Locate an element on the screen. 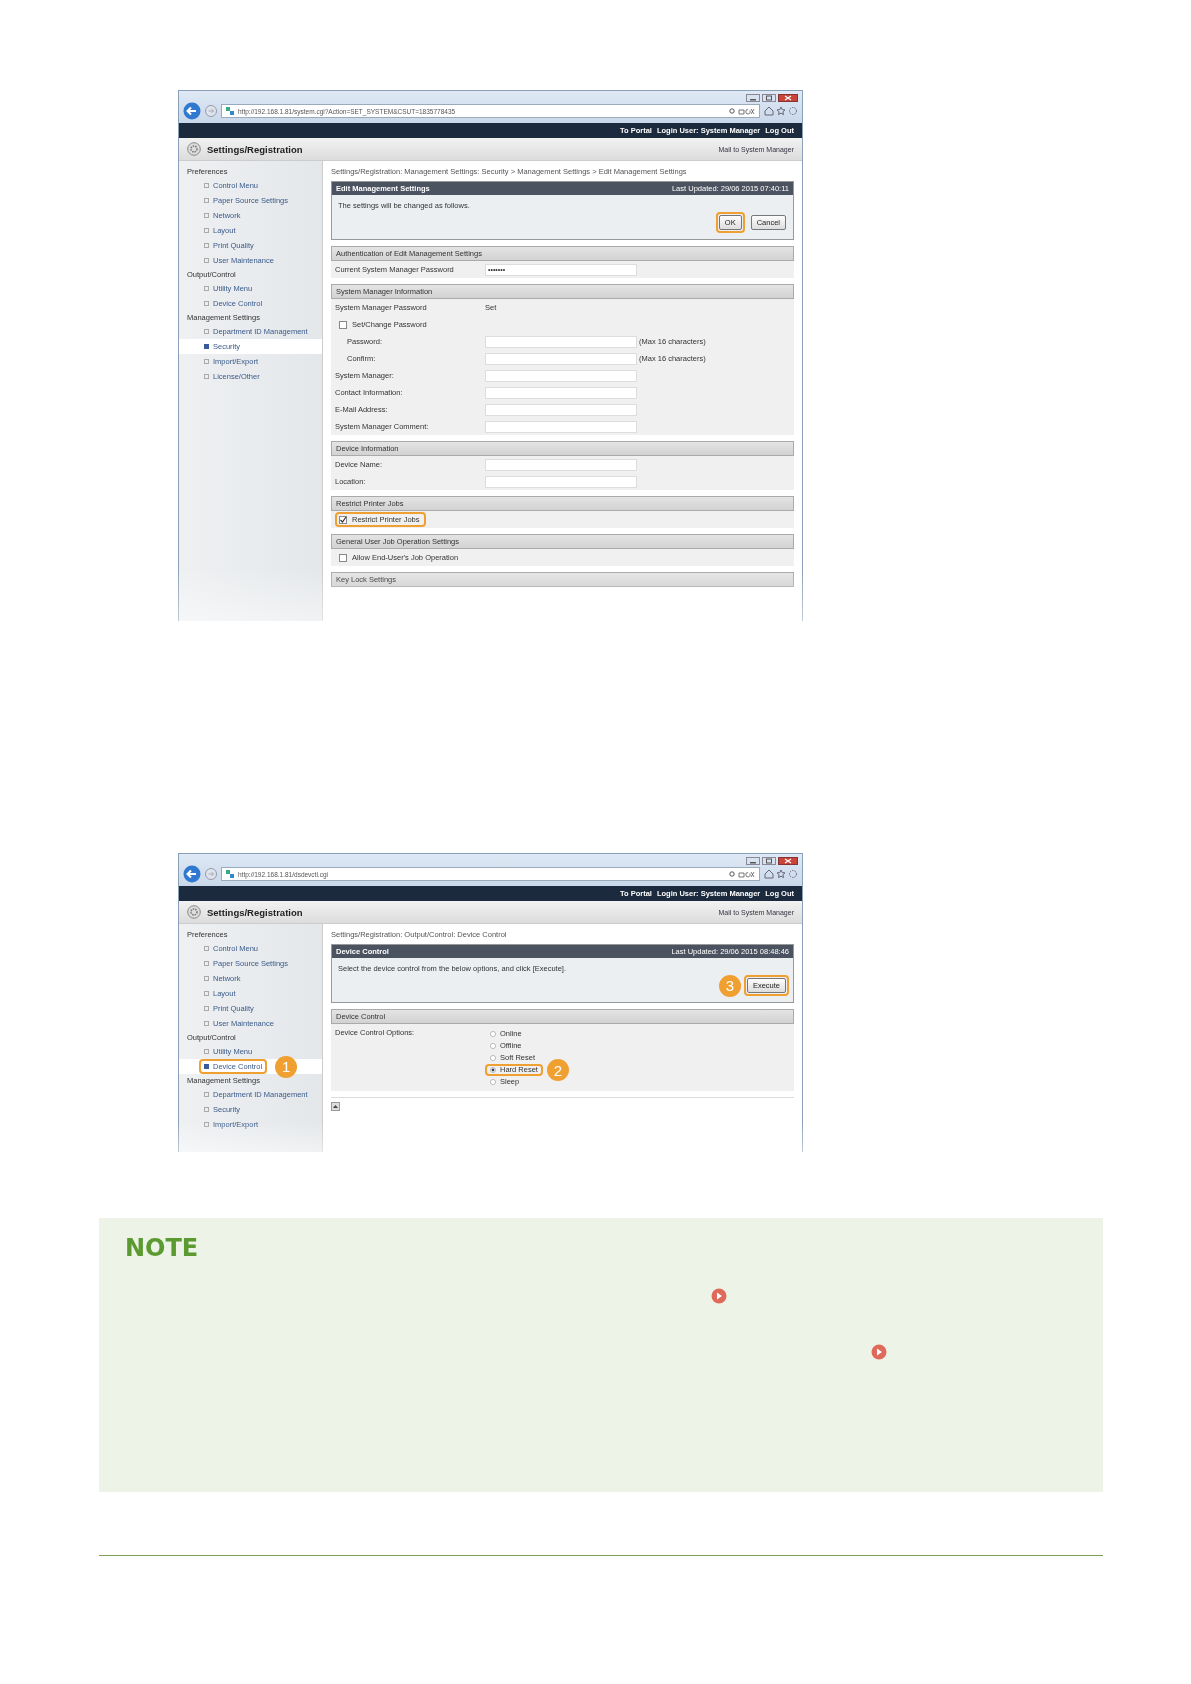 Image resolution: width=1191 pixels, height=1684 pixels. step-number: 1 is located at coordinates (286, 1066).